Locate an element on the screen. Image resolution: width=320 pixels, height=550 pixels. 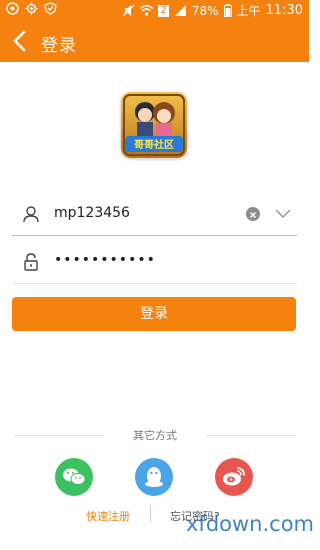
user-icon is located at coordinates (31, 214).